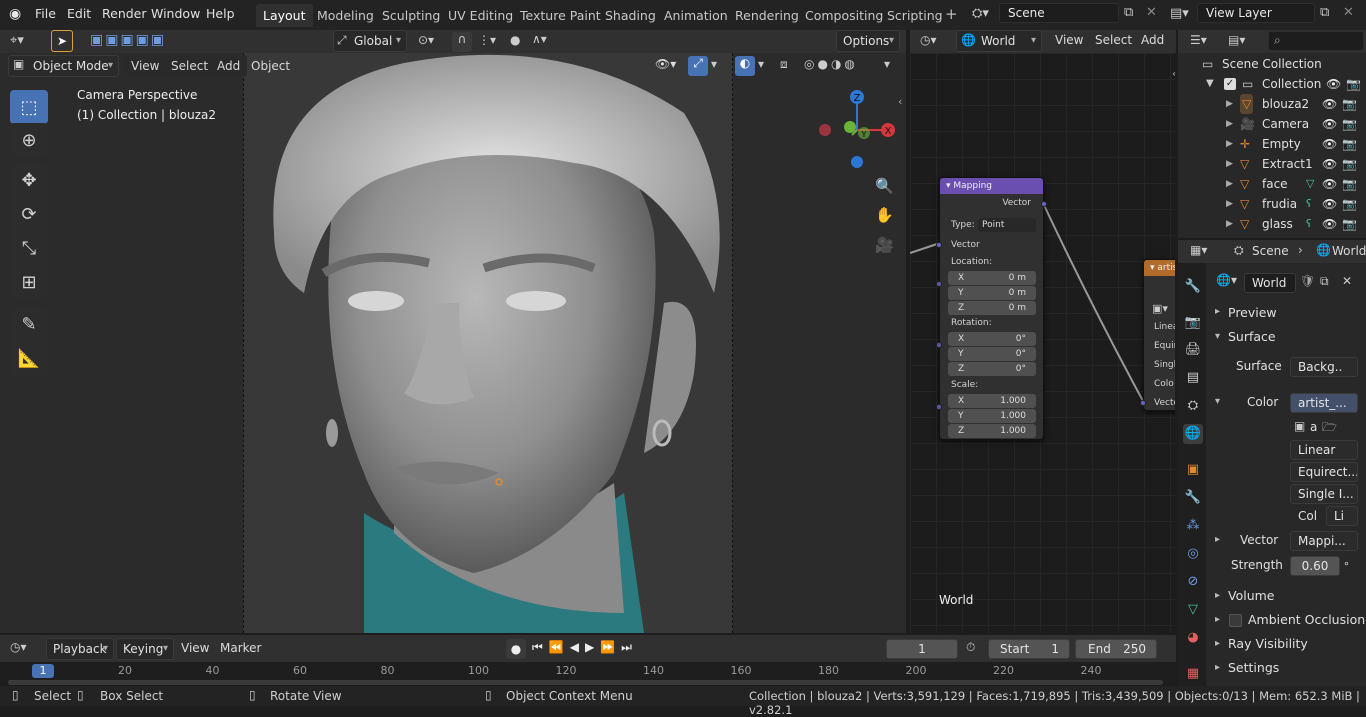  What do you see at coordinates (992, 293) in the screenshot?
I see `location-y-field: Y 0 m` at bounding box center [992, 293].